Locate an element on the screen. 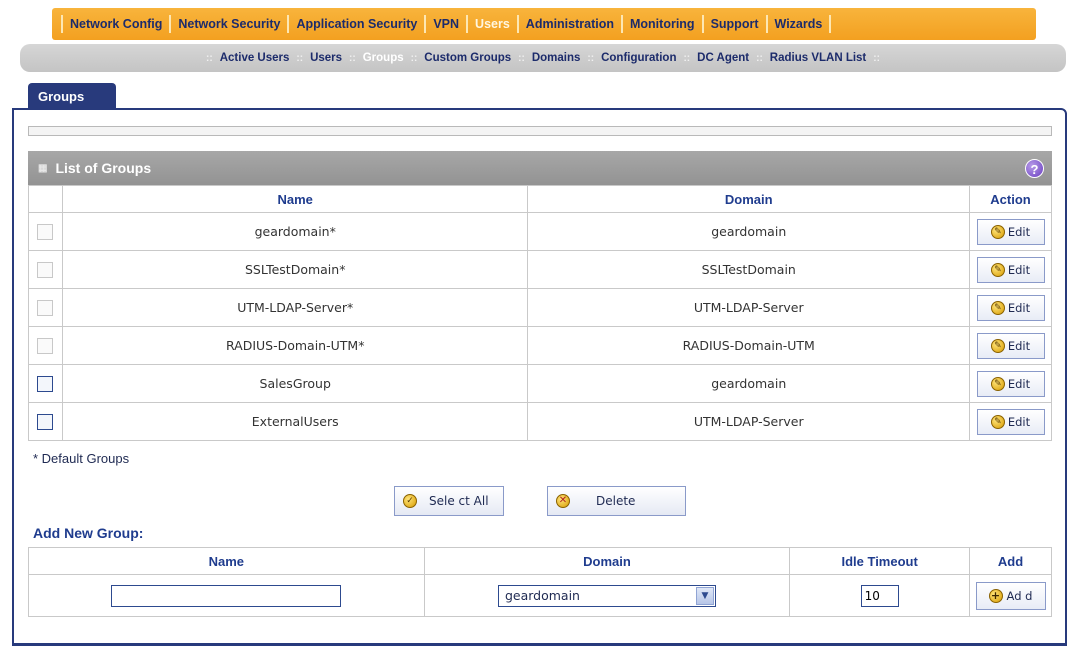 The width and height of the screenshot is (1070, 648). table-row: SSLTestDomain* SSLTestDomain ✎ Edit is located at coordinates (540, 269).